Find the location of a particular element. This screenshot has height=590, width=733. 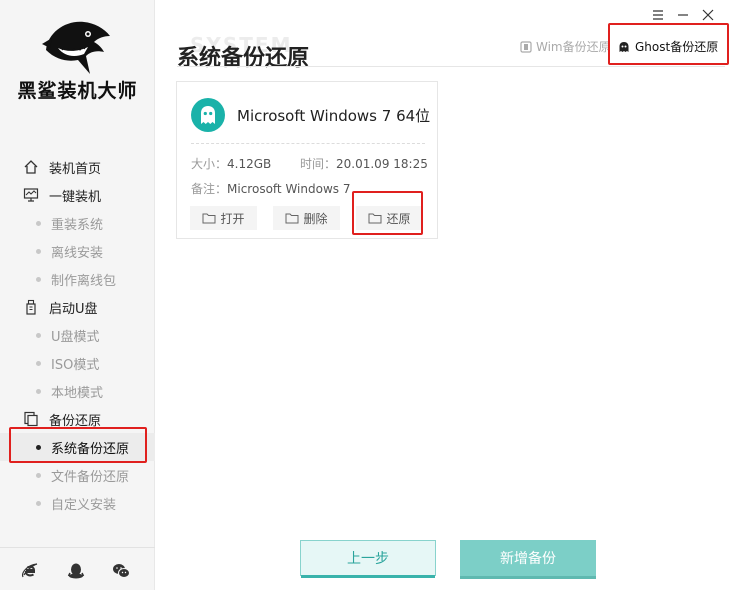

highlight-box-ghost-tab is located at coordinates (668, 44).